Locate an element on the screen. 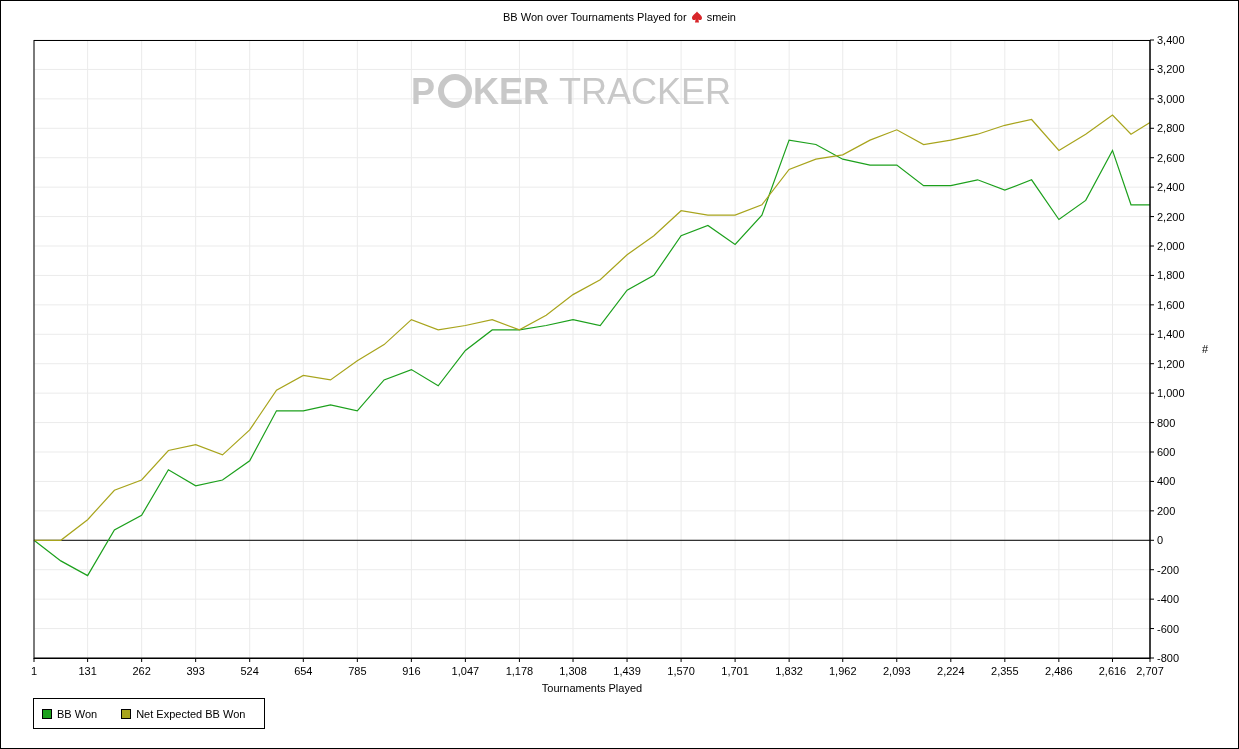 The image size is (1239, 749). x-tick-label: 1,832 is located at coordinates (789, 671).